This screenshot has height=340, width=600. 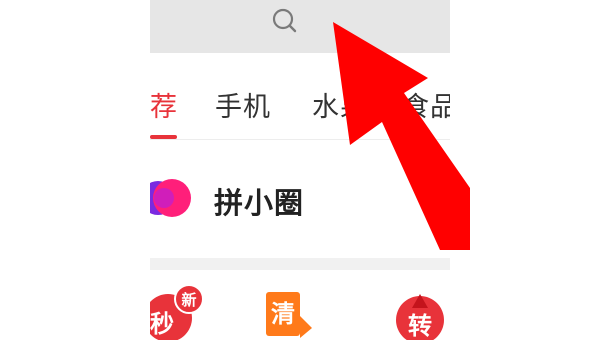 What do you see at coordinates (170, 198) in the screenshot?
I see `pinxiaoquan-logo` at bounding box center [170, 198].